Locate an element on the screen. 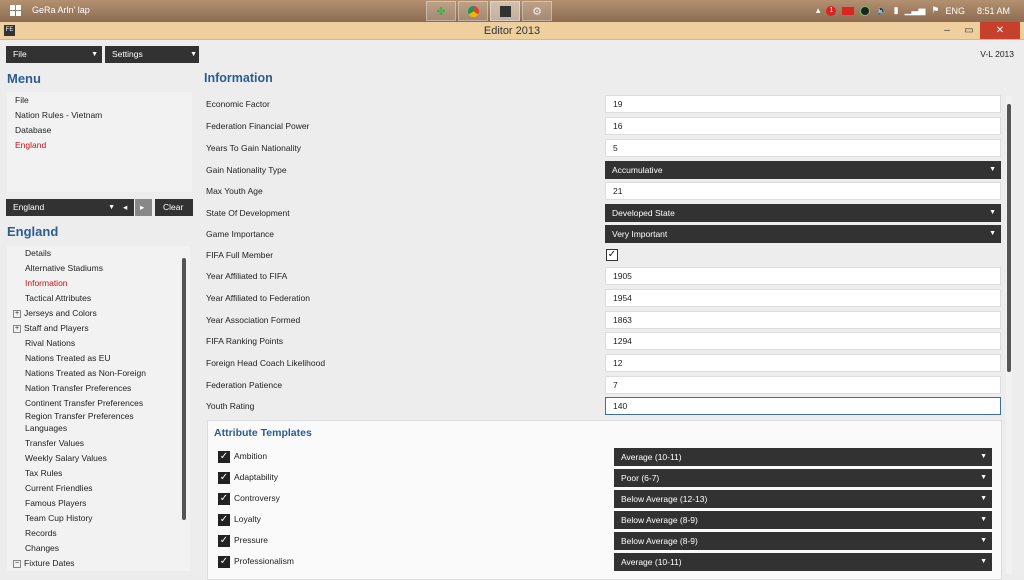  prev-button: ◂ is located at coordinates (126, 207).